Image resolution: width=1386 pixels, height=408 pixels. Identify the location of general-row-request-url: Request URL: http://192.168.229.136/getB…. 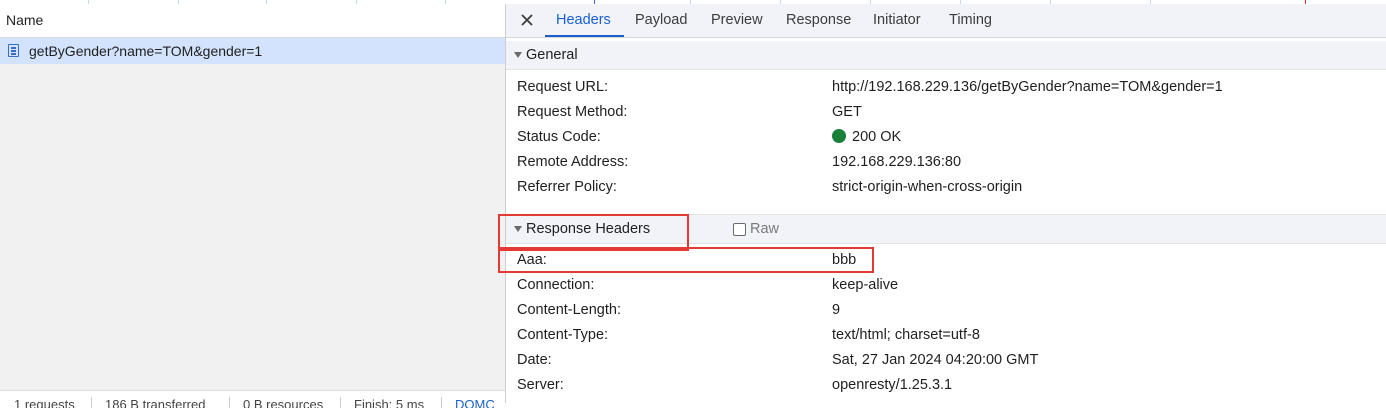
(946, 87).